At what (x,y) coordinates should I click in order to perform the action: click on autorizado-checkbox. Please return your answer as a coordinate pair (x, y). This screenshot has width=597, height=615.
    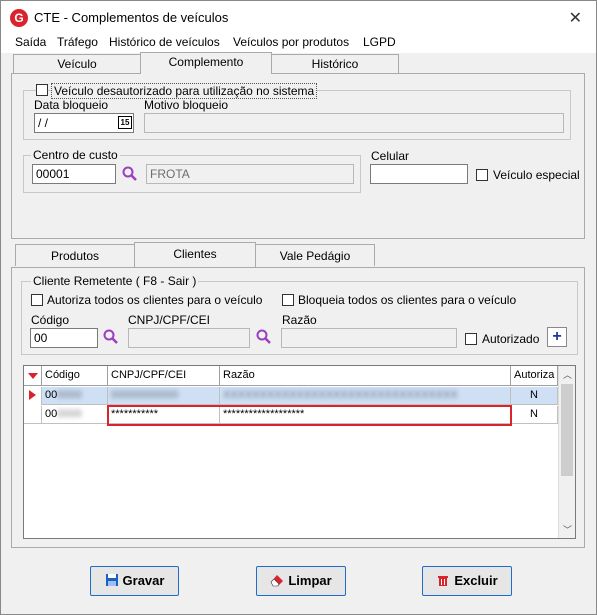
    Looking at the image, I should click on (471, 339).